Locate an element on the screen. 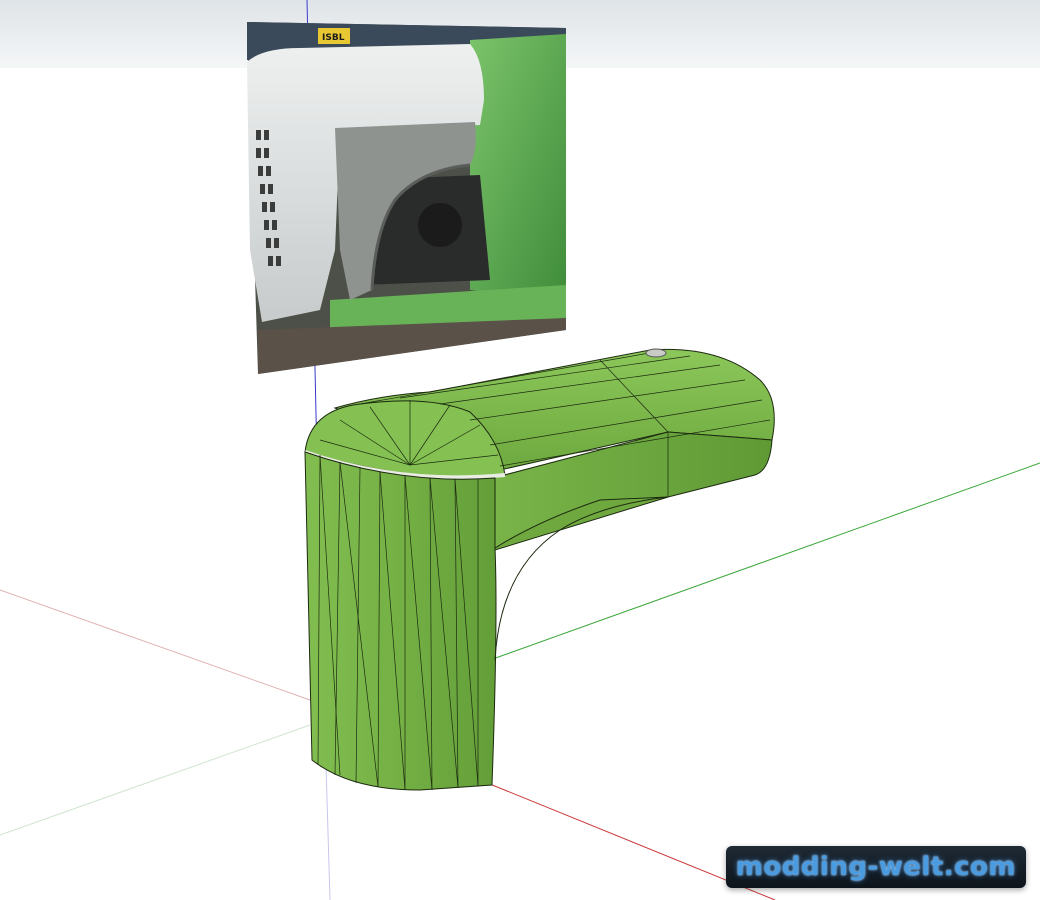 This screenshot has height=900, width=1040. filler-cap is located at coordinates (656, 353).